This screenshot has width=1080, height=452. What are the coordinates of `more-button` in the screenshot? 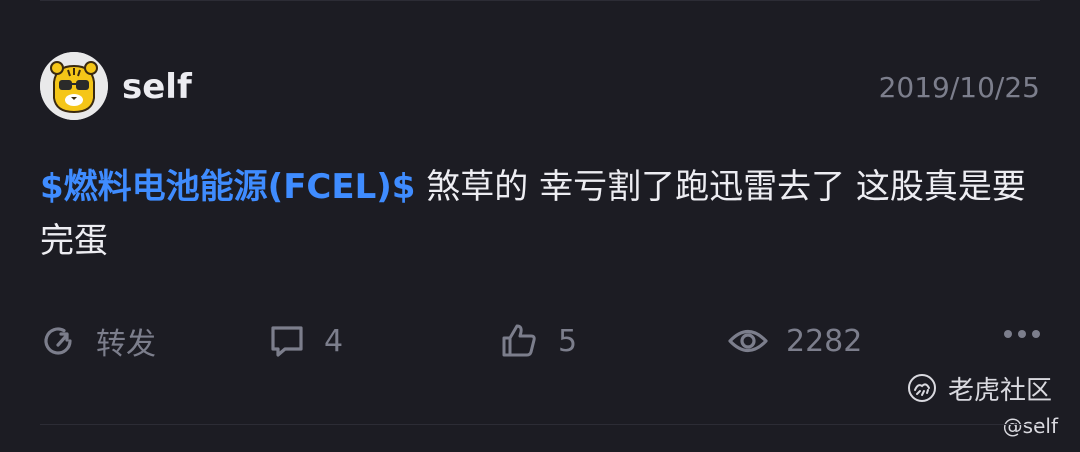 It's located at (1022, 334).